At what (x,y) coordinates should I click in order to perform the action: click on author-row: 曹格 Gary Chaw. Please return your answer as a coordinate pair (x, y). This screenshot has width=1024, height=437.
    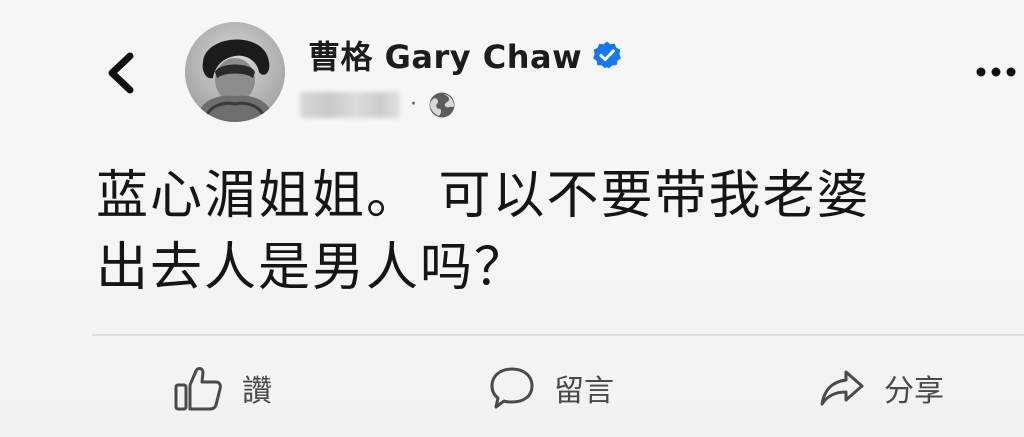
    Looking at the image, I should click on (465, 55).